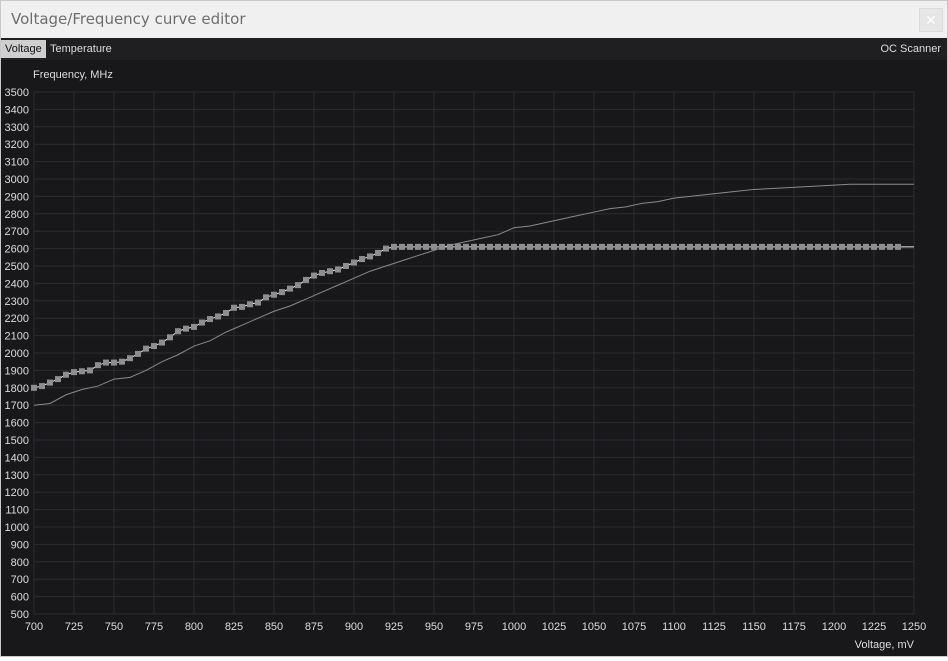  Describe the element at coordinates (910, 49) in the screenshot. I see `tab-oc-scanner: OC Scanner` at that location.